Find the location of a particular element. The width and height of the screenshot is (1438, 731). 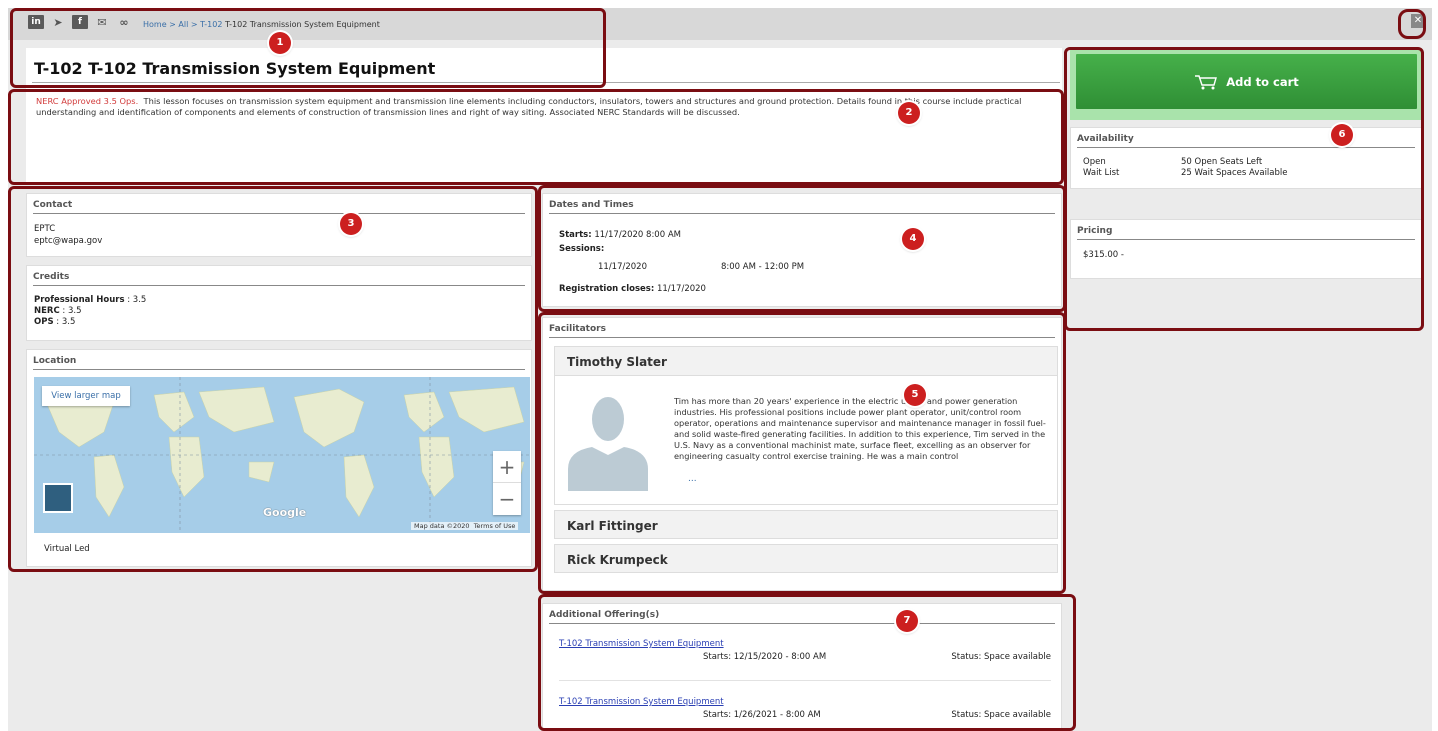

callout-badge: 6 is located at coordinates (1342, 135).